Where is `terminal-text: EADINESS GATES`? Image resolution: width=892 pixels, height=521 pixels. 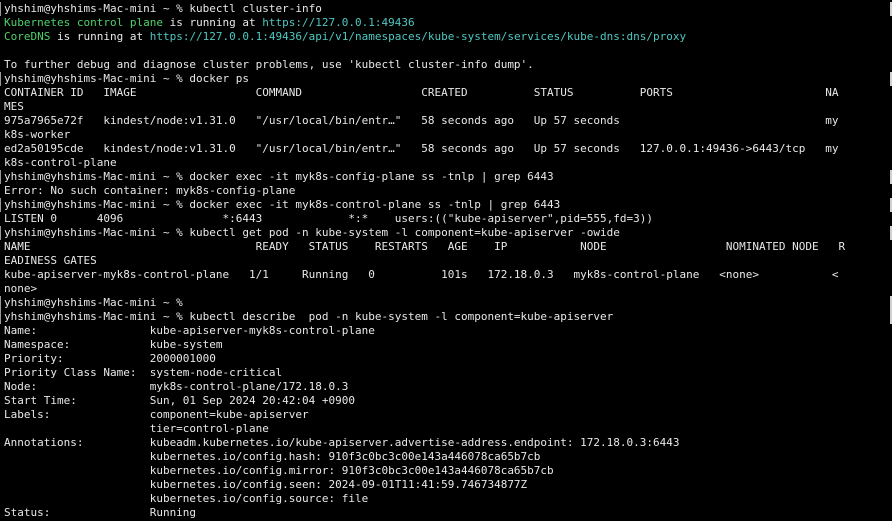
terminal-text: EADINESS GATES is located at coordinates (50, 260).